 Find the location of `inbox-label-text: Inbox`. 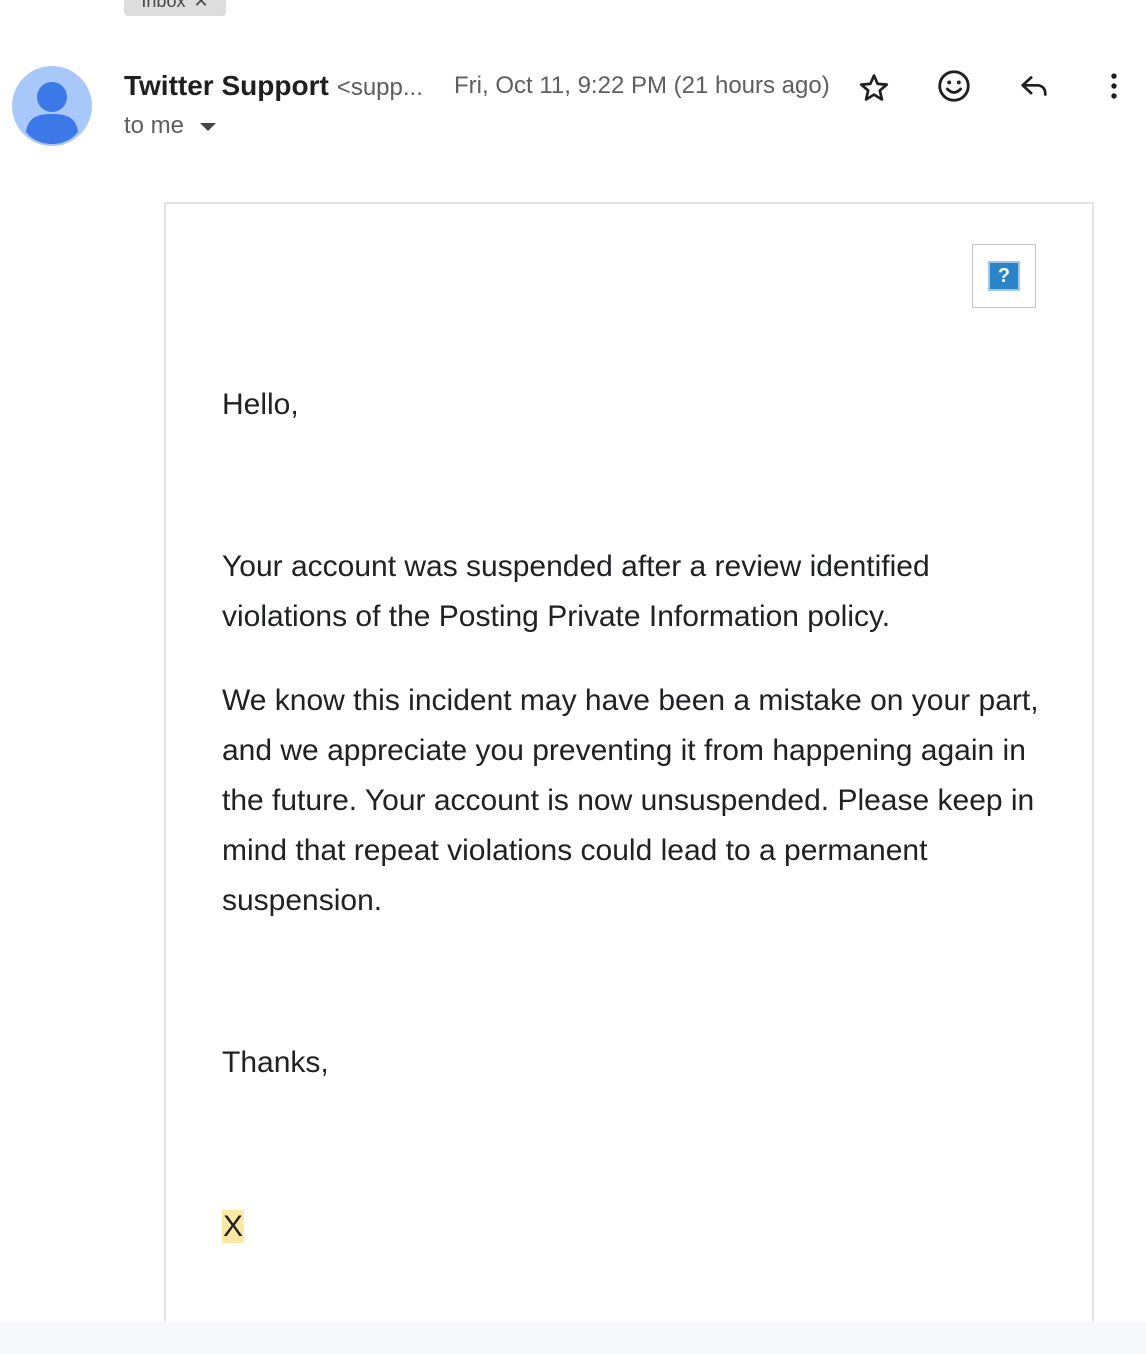

inbox-label-text: Inbox is located at coordinates (163, 5).